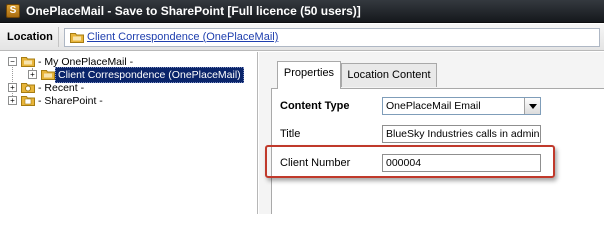 This screenshot has width=604, height=240. I want to click on title-field: BlueSky Industries calls in administrato, so click(461, 134).